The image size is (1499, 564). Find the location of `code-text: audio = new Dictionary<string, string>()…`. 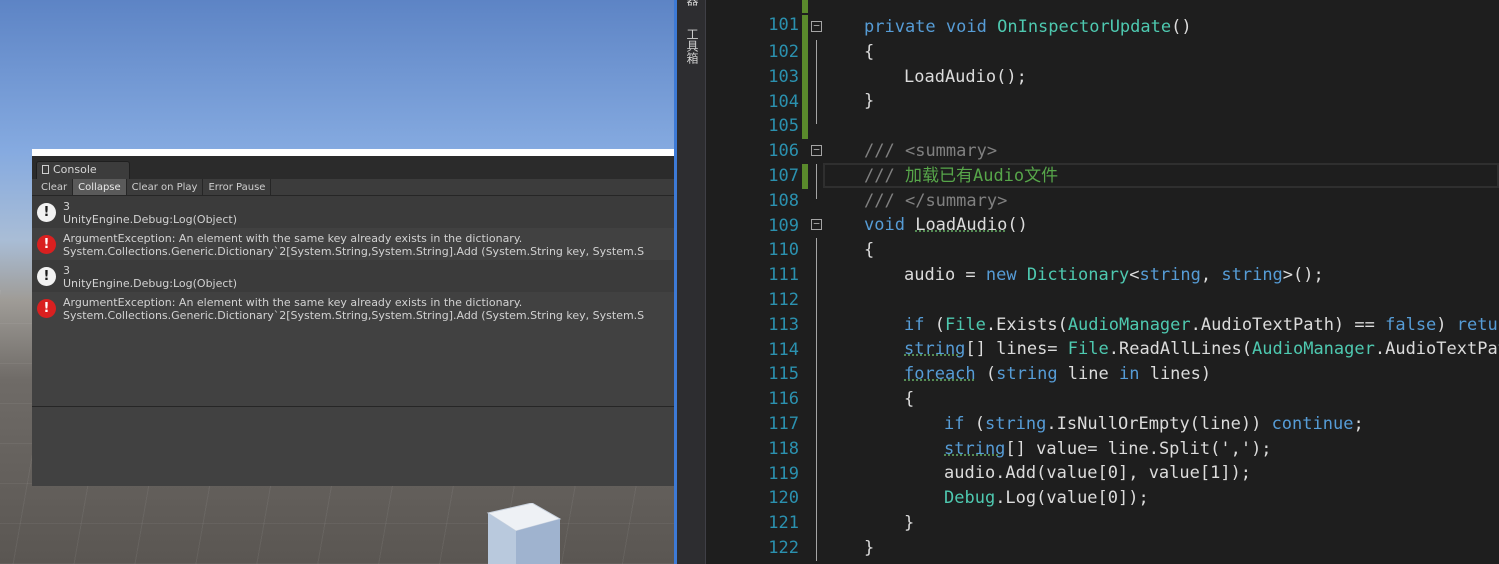

code-text: audio = new Dictionary<string, string>()… is located at coordinates (1114, 275).